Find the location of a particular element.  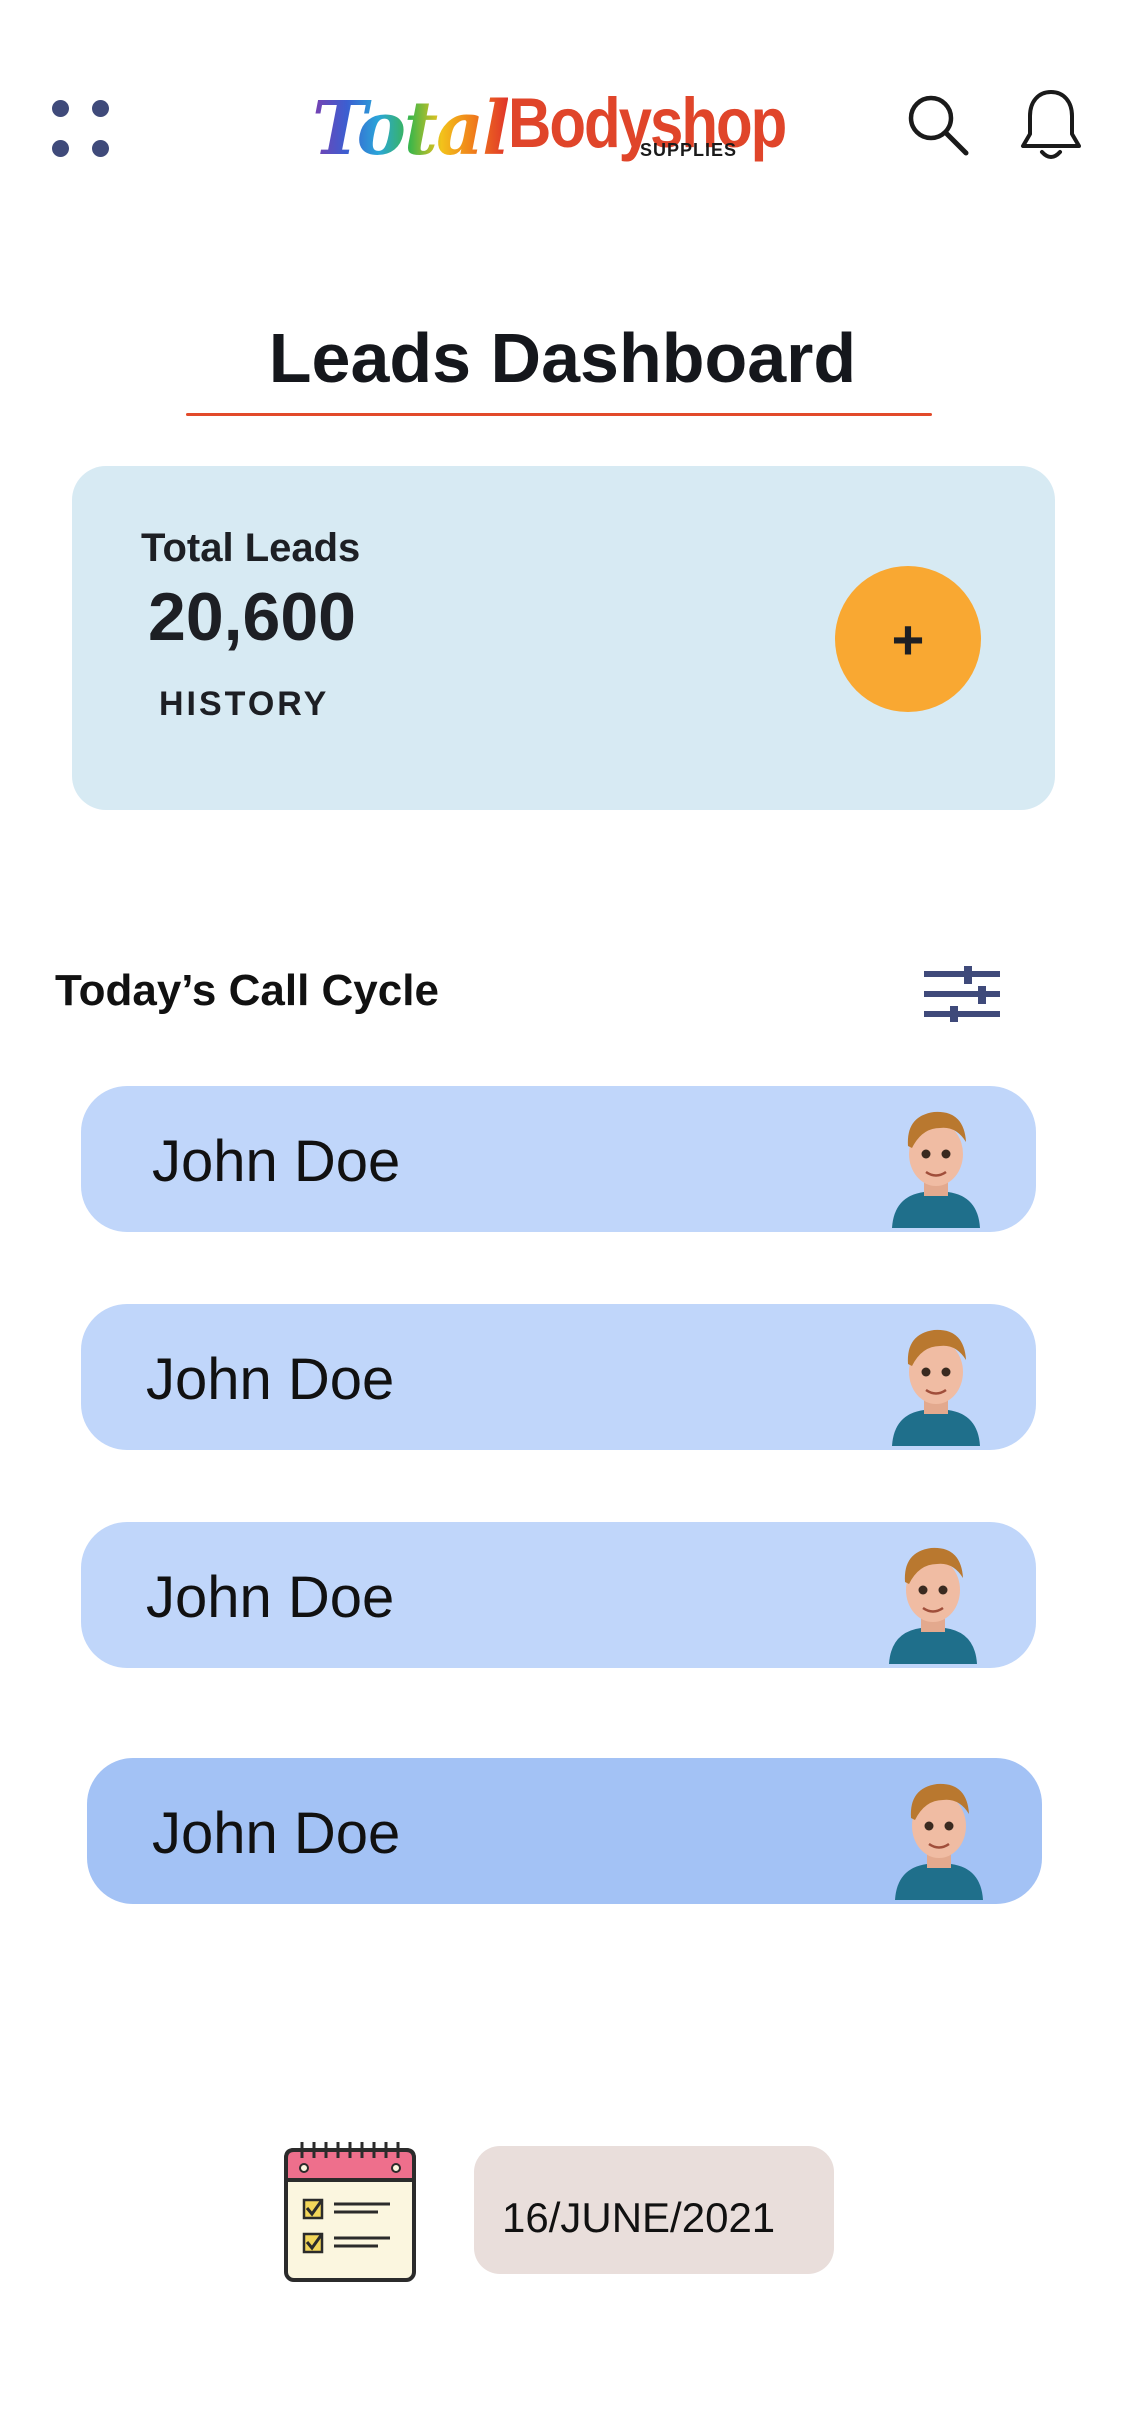

logo-word-supplies: SUPPLIES is located at coordinates (689, 150).